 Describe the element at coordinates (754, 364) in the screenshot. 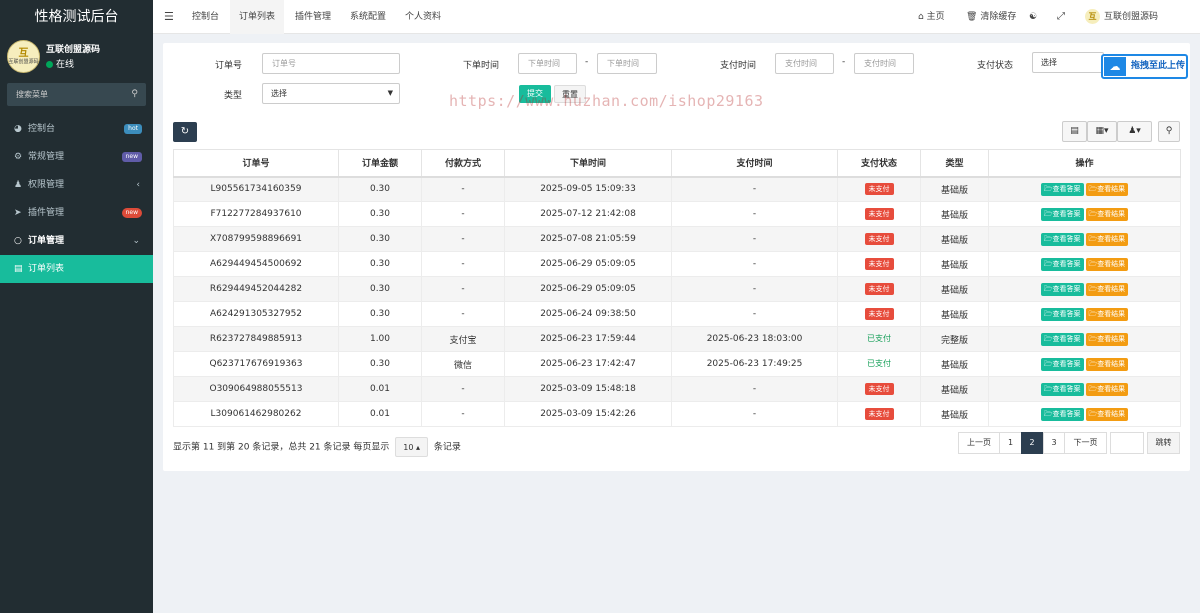

I see `cell-pay-time: 2025-06-23 17:49:25` at that location.